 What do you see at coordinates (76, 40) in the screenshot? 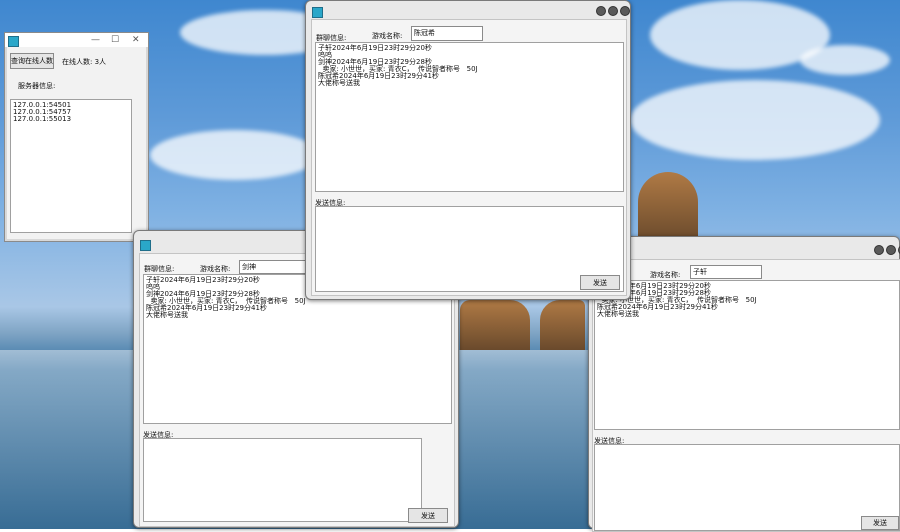
I see `server-window-titlebar: — ☐ ✕` at bounding box center [76, 40].